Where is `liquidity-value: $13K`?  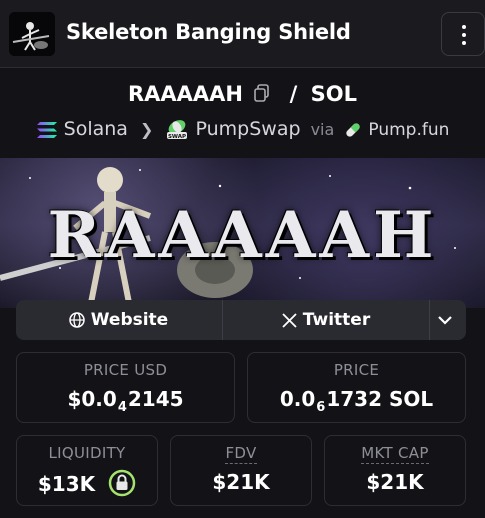 liquidity-value: $13K is located at coordinates (87, 485).